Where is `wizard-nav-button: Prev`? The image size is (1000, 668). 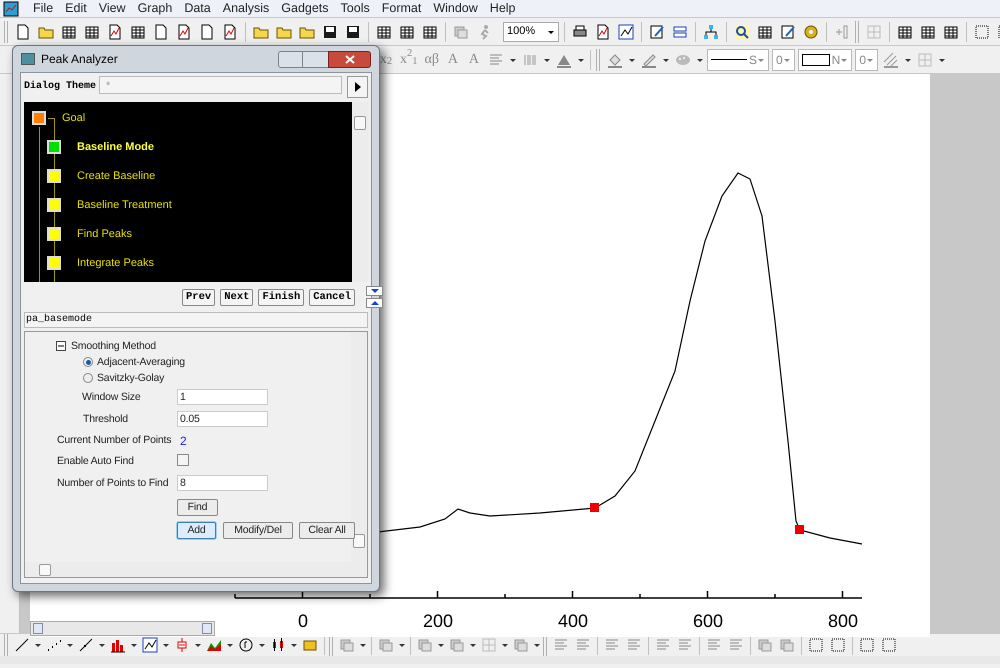 wizard-nav-button: Prev is located at coordinates (199, 297).